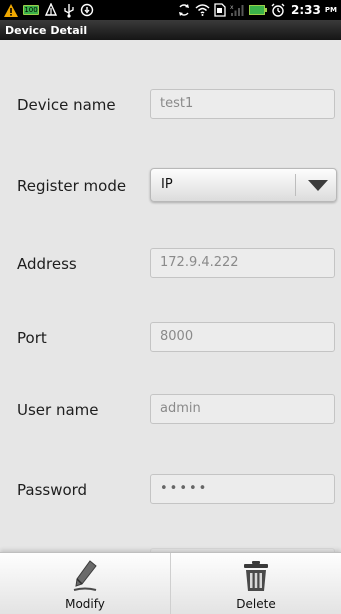 Image resolution: width=341 pixels, height=614 pixels. I want to click on delete-button: Delete, so click(255, 583).